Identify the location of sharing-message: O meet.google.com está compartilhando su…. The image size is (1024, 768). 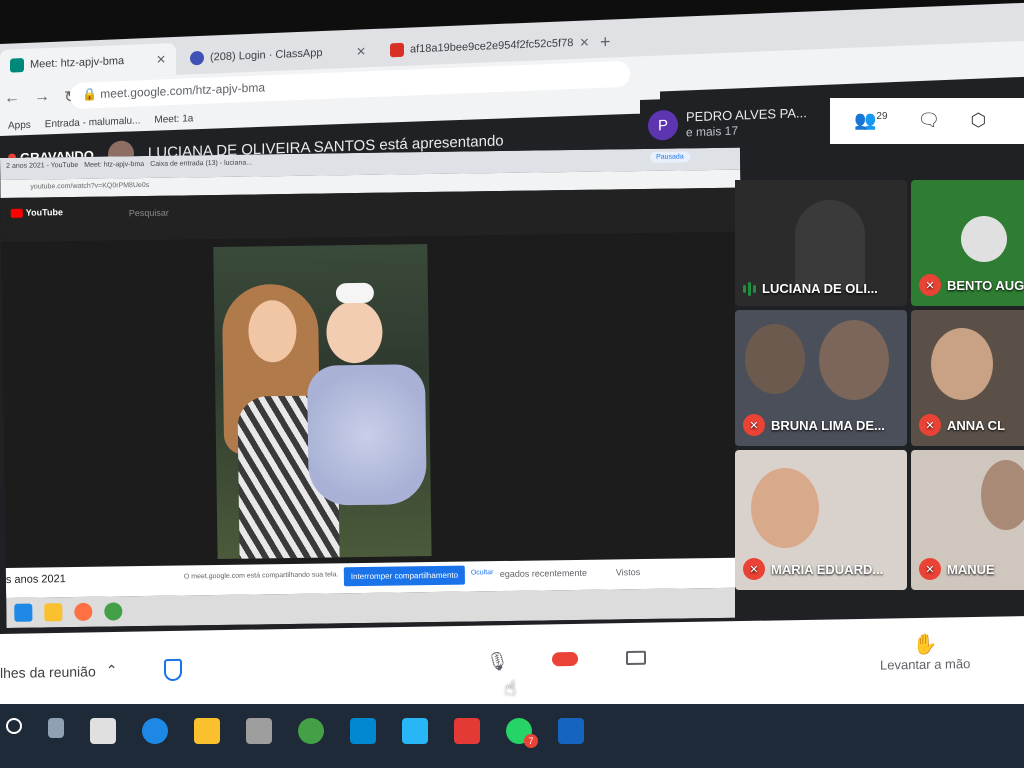
(261, 576).